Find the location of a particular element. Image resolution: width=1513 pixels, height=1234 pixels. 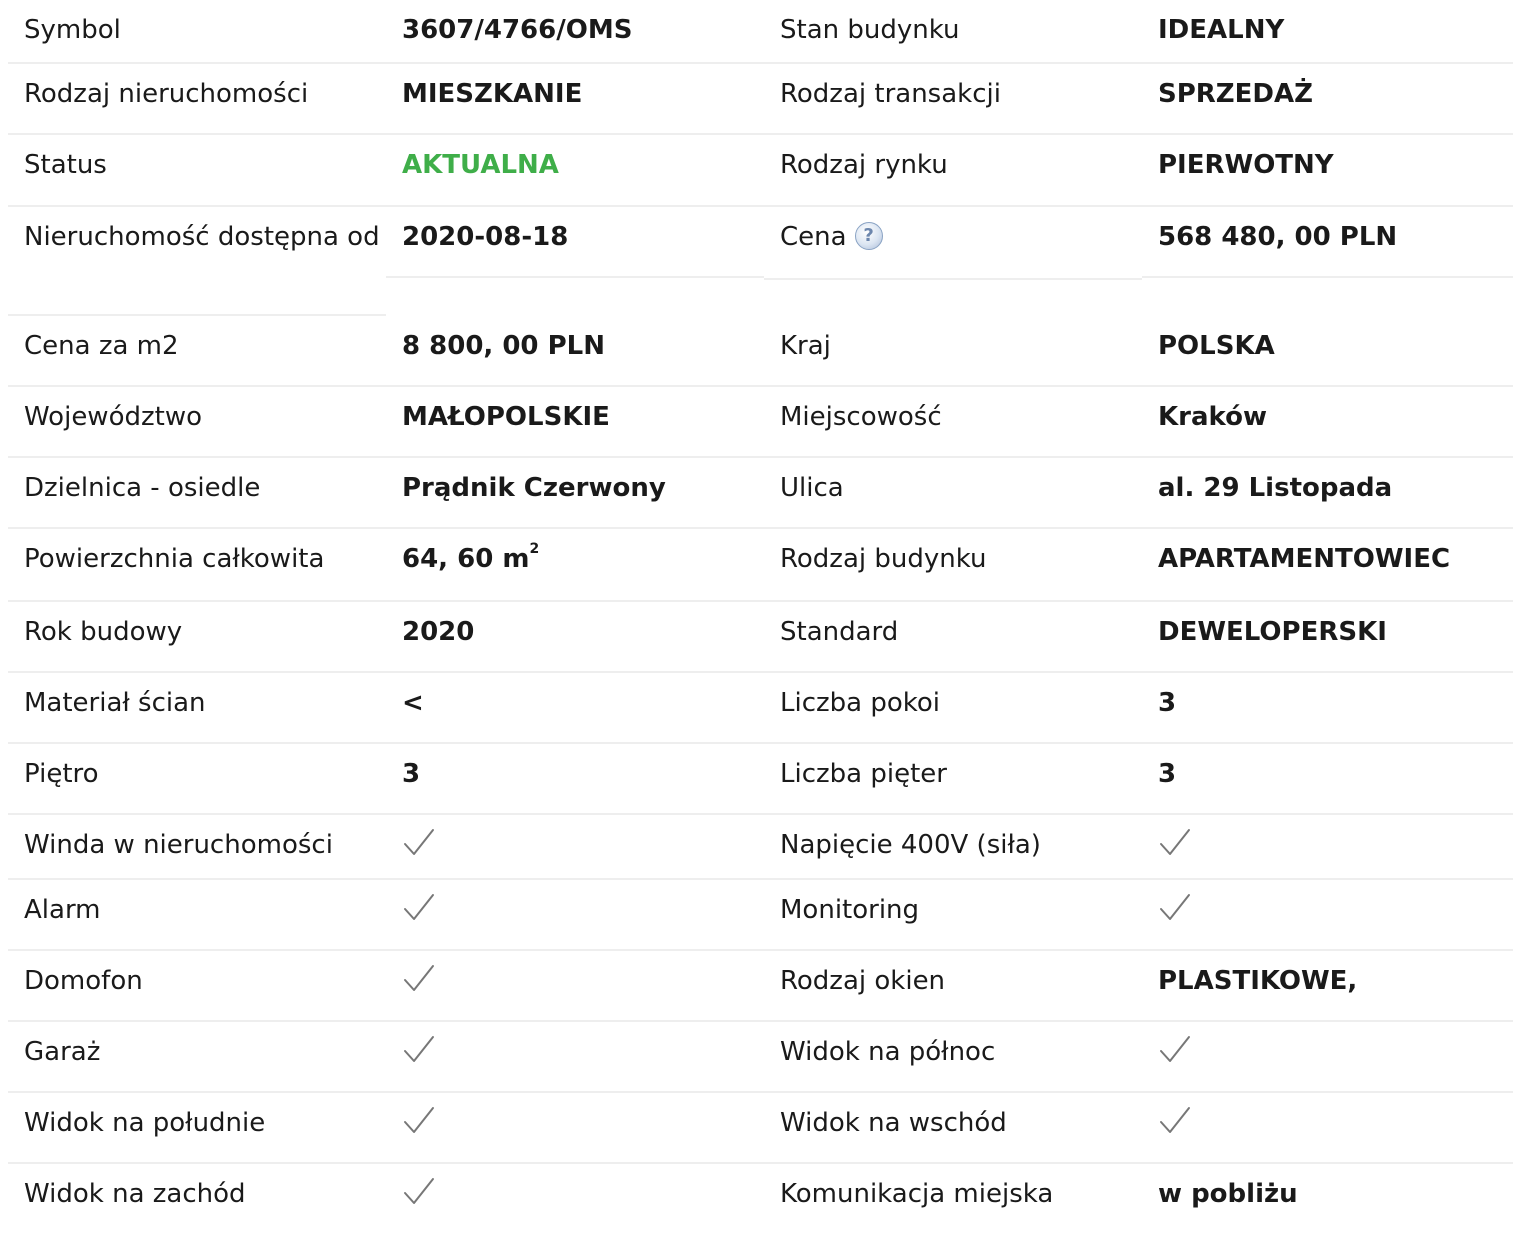

property-label: Monitoring is located at coordinates (850, 910).